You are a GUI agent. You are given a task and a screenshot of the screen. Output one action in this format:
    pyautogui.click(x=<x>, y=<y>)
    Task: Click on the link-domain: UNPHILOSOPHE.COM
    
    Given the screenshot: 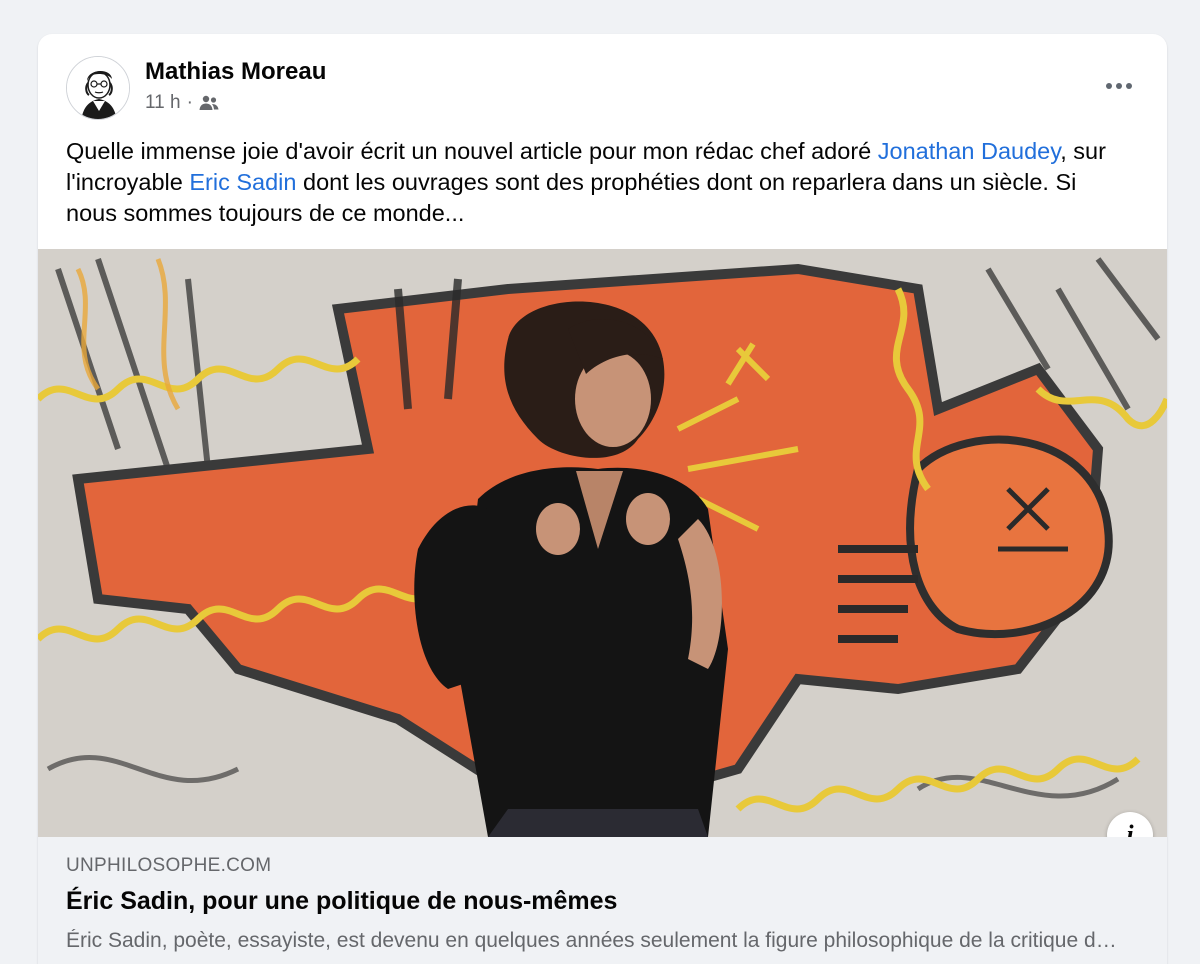 What is the action you would take?
    pyautogui.click(x=169, y=865)
    